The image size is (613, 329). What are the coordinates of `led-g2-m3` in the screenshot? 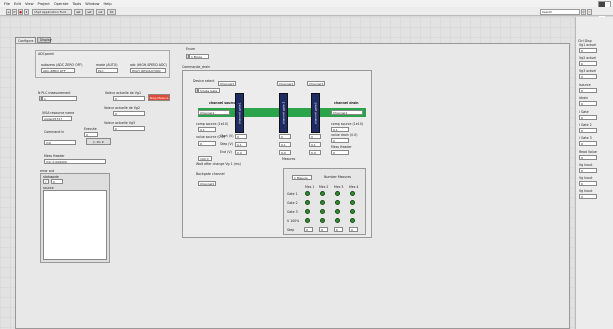 It's located at (337, 202).